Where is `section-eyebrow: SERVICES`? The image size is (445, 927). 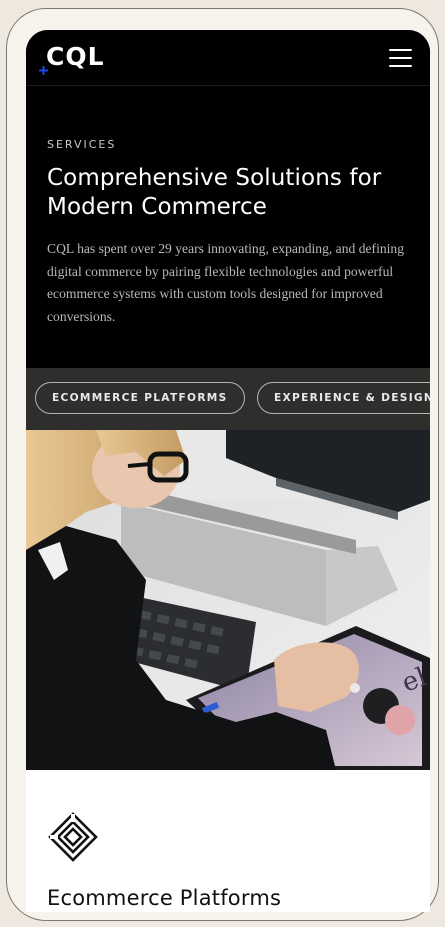 section-eyebrow: SERVICES is located at coordinates (82, 144).